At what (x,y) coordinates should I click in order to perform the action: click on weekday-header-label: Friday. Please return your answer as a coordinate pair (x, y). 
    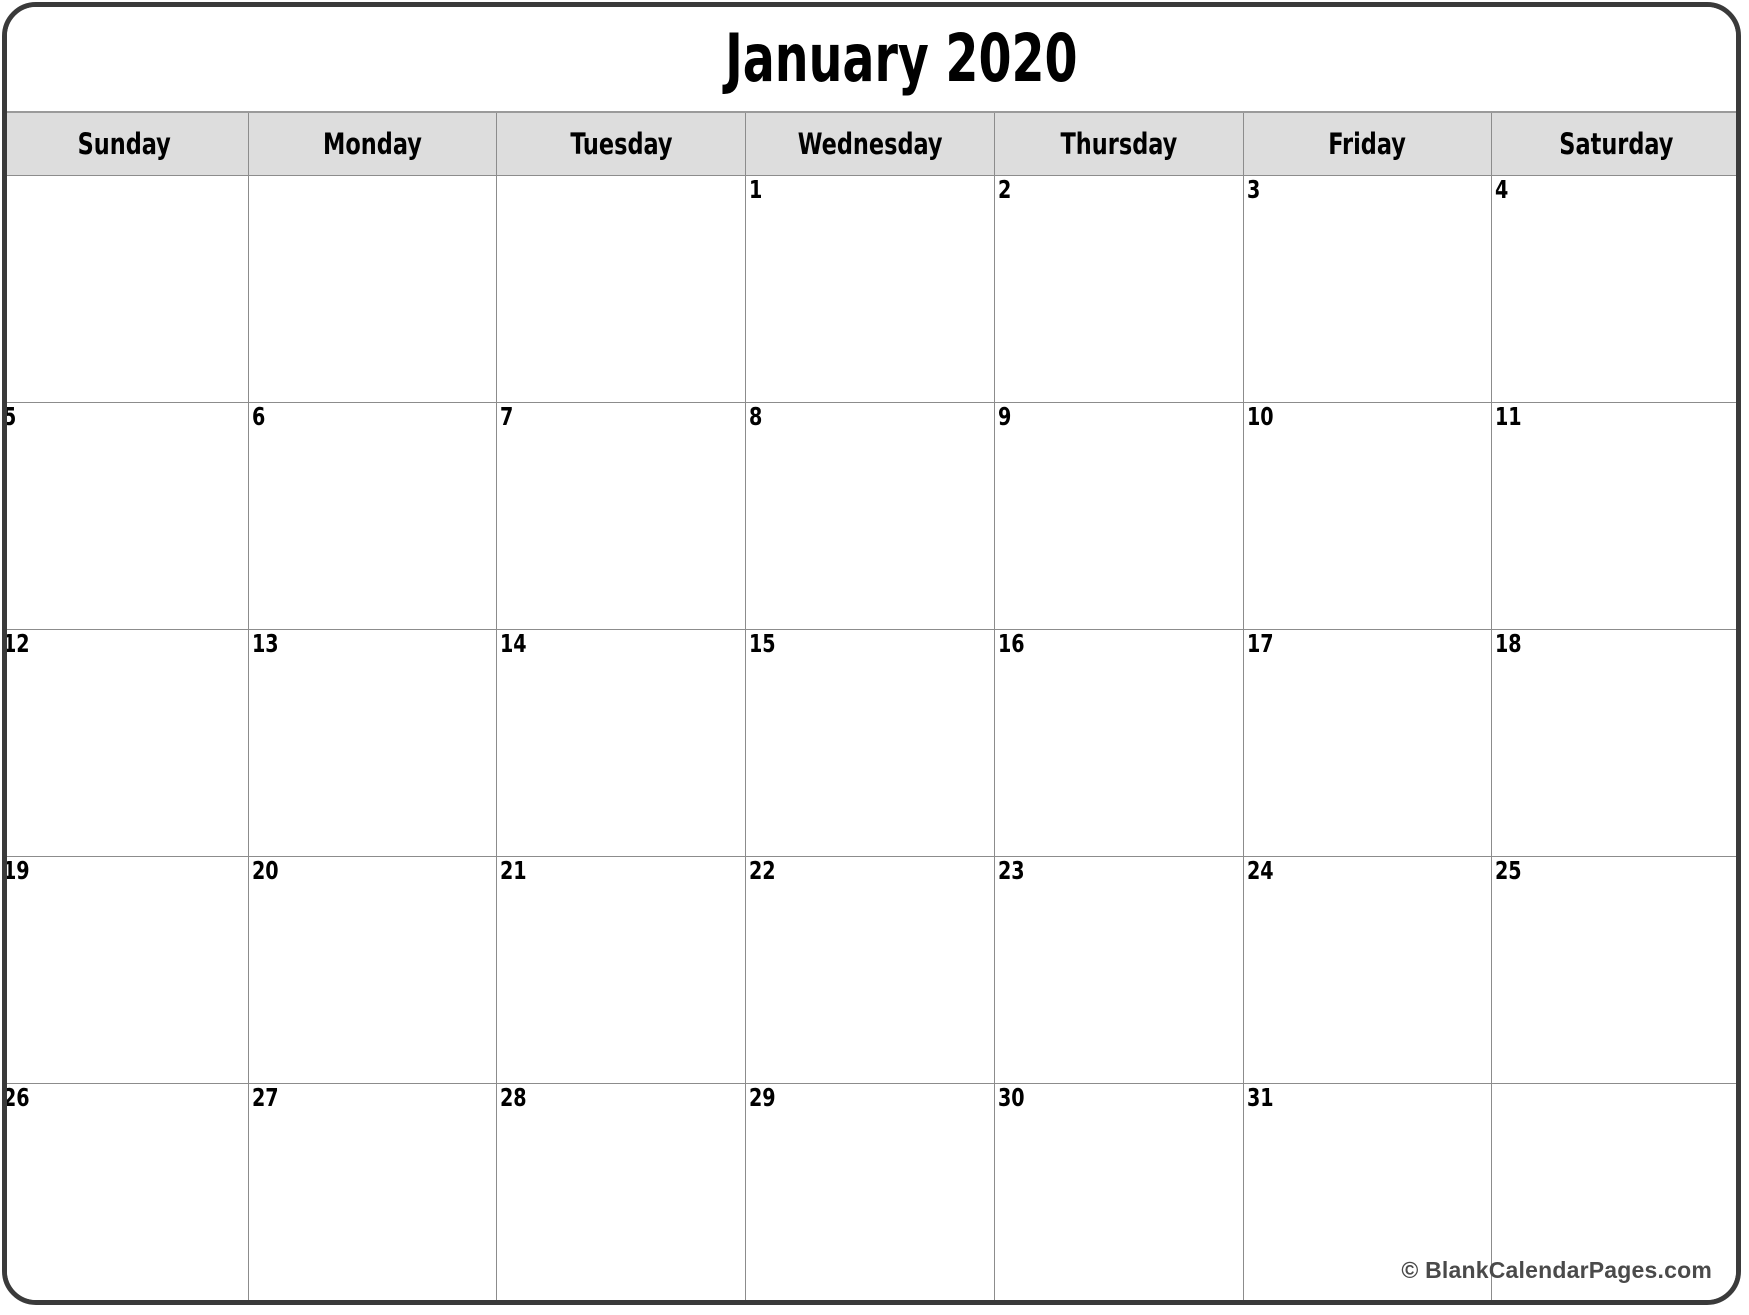
    Looking at the image, I should click on (1367, 144).